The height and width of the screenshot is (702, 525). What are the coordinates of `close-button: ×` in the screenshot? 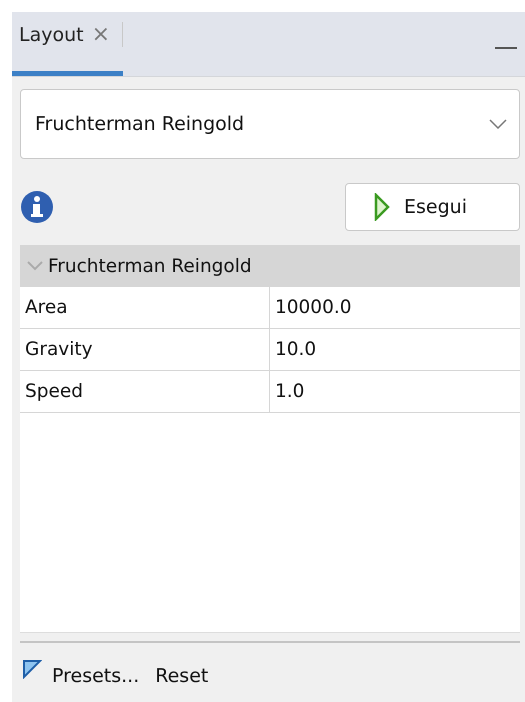 It's located at (101, 34).